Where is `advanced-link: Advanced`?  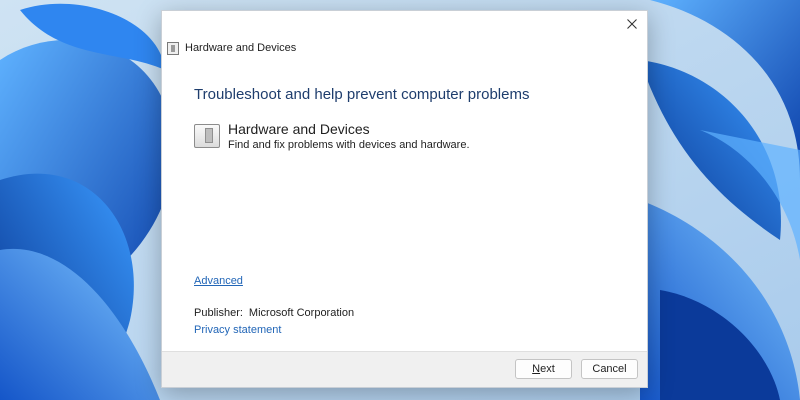
advanced-link: Advanced is located at coordinates (218, 281).